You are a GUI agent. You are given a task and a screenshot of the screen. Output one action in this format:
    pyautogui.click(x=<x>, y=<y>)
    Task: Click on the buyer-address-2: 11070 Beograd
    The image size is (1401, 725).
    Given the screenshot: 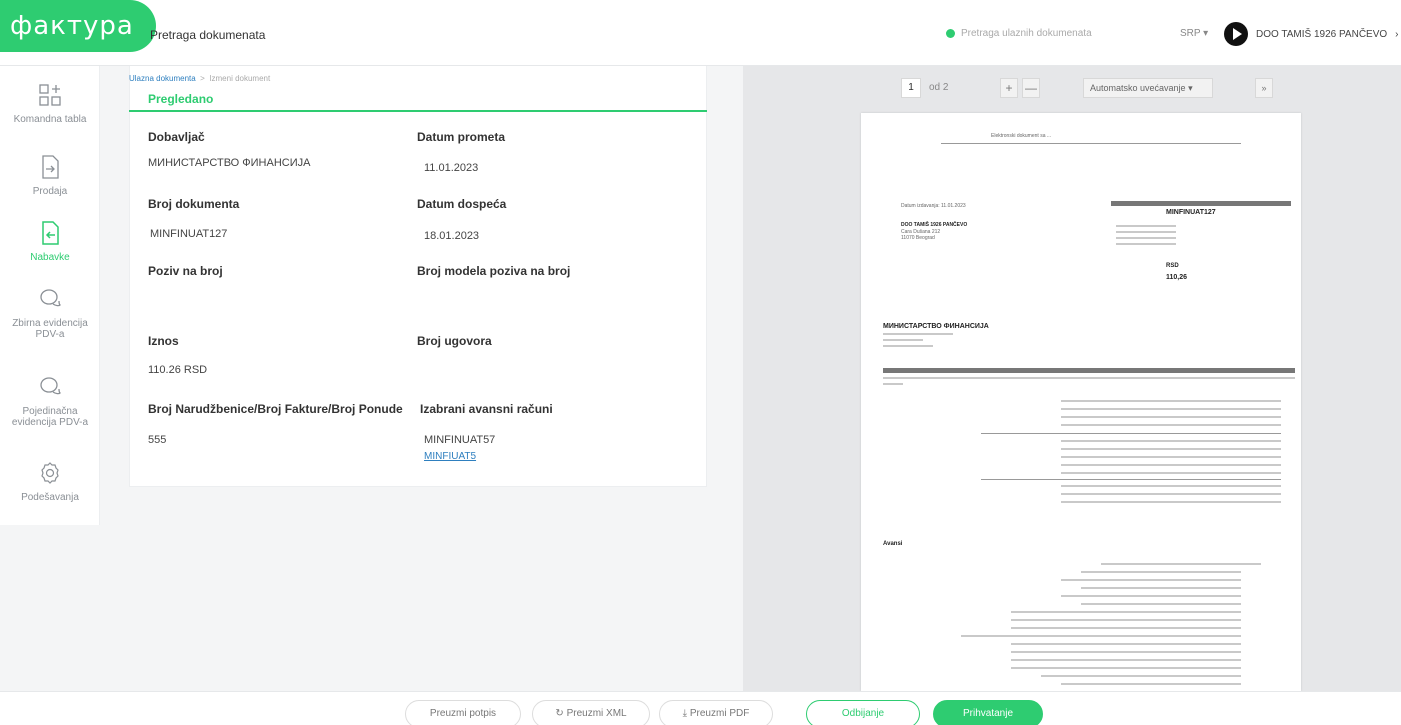 What is the action you would take?
    pyautogui.click(x=918, y=238)
    